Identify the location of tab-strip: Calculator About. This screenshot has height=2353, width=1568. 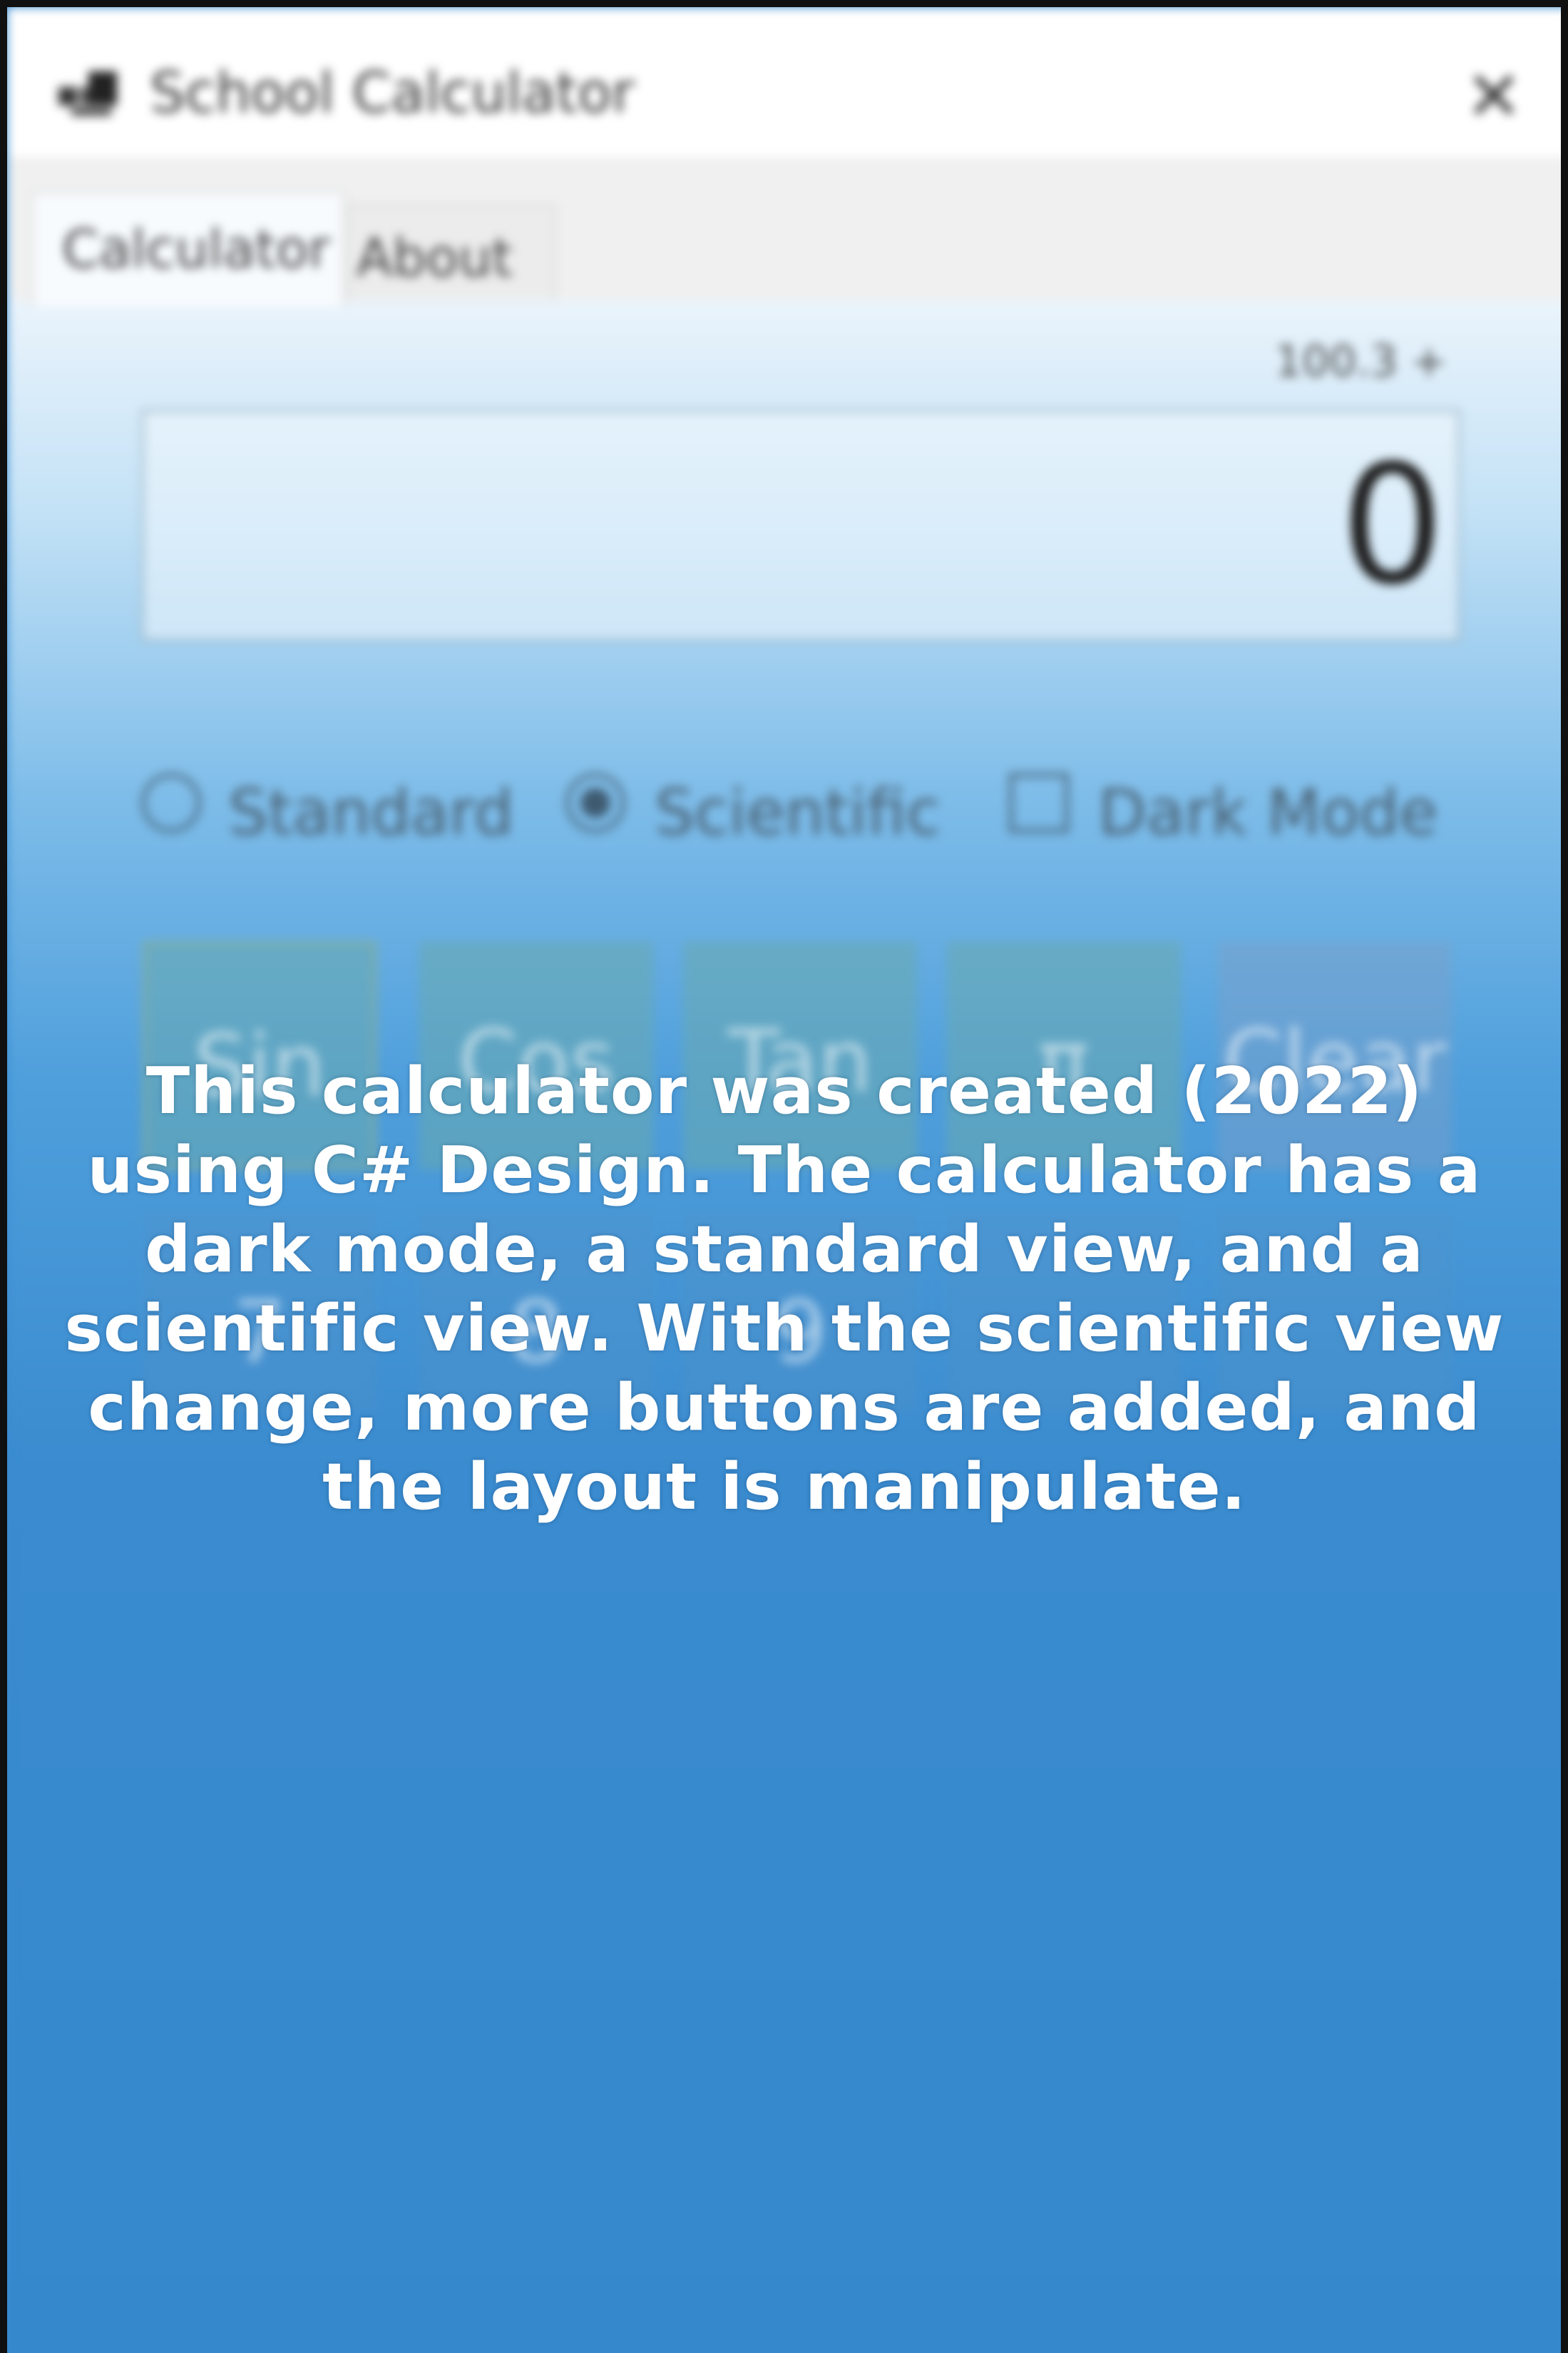
(787, 232).